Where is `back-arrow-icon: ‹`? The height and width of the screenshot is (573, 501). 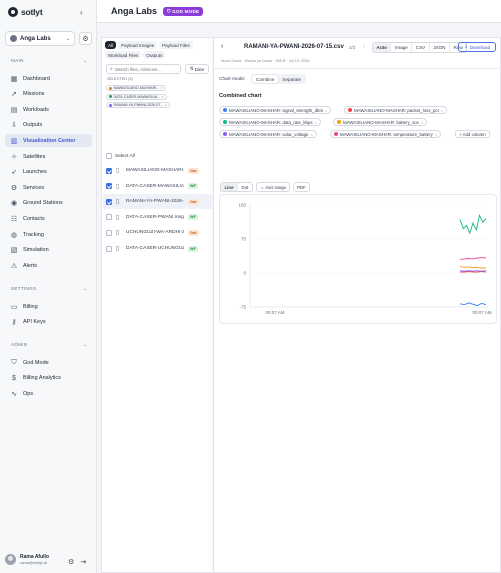 back-arrow-icon: ‹ is located at coordinates (222, 46).